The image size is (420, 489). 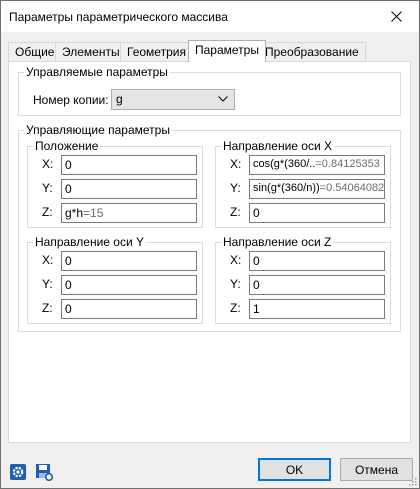 What do you see at coordinates (277, 242) in the screenshot?
I see `axis-z-title: Направление оси Z` at bounding box center [277, 242].